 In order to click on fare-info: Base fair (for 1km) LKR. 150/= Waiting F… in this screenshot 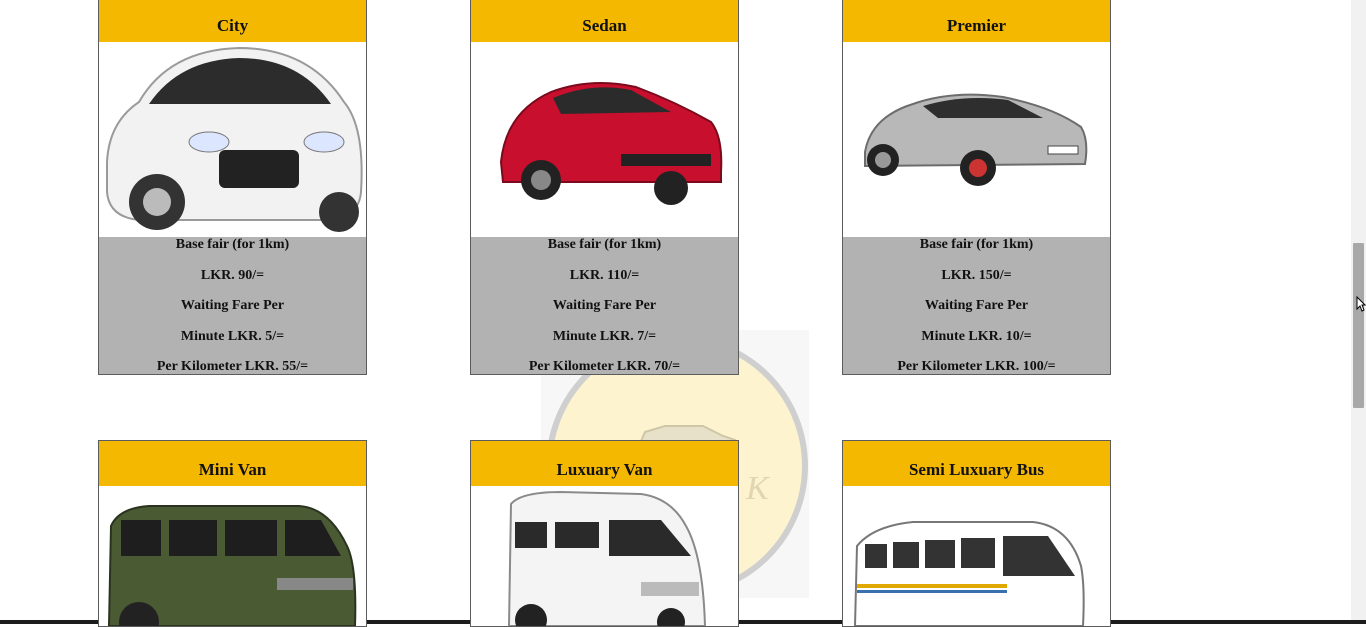, I will do `click(976, 305)`.